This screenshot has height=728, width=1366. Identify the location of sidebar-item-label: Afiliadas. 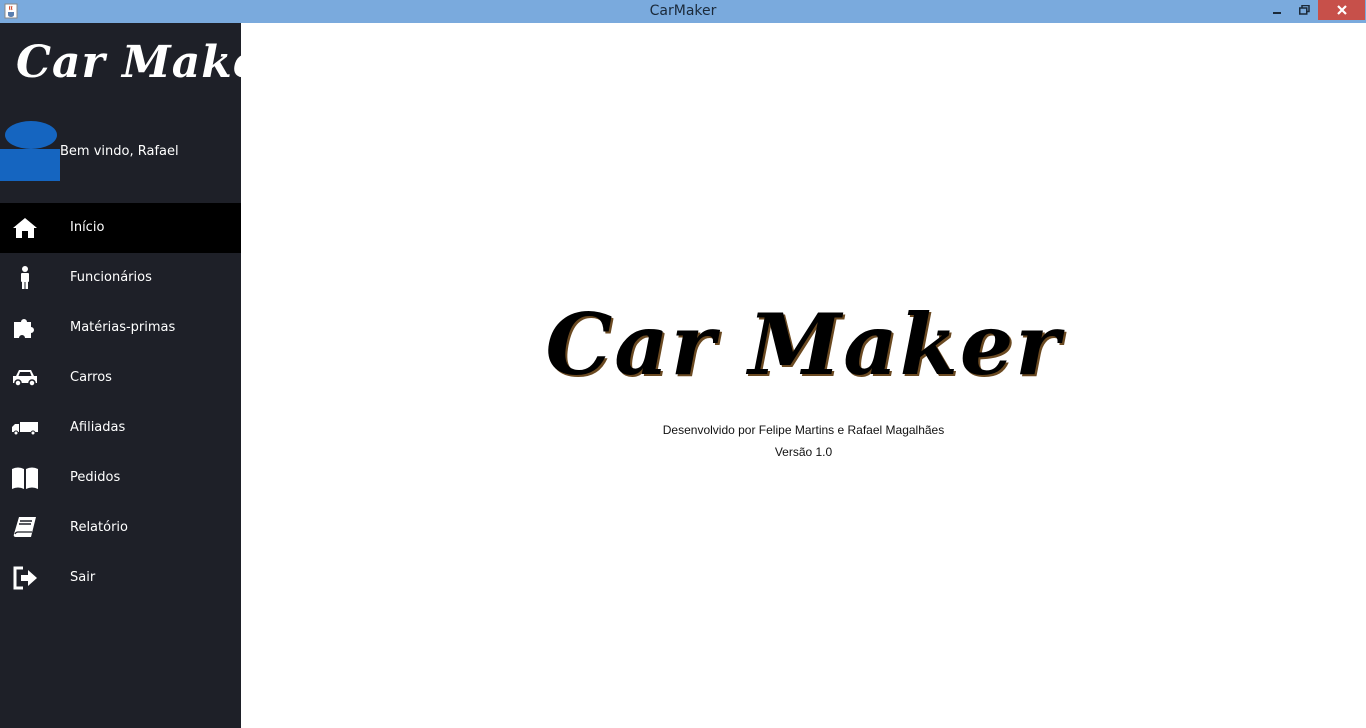
(98, 427).